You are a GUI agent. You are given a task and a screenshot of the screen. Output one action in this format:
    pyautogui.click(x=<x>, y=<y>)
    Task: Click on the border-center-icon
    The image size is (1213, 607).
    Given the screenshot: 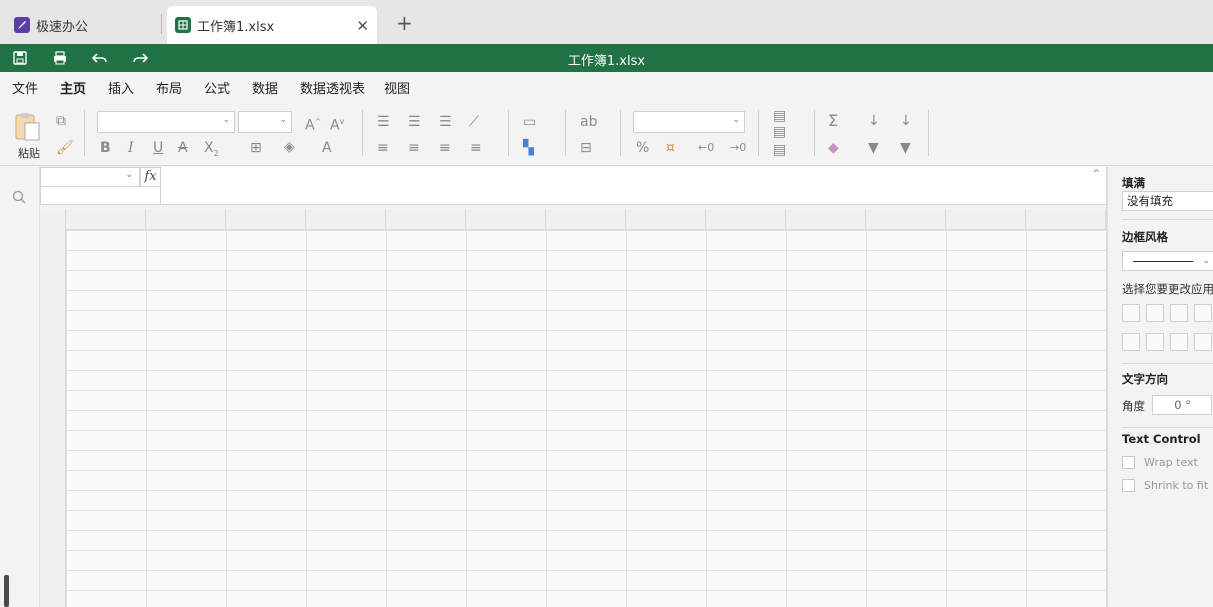 What is the action you would take?
    pyautogui.click(x=1155, y=342)
    